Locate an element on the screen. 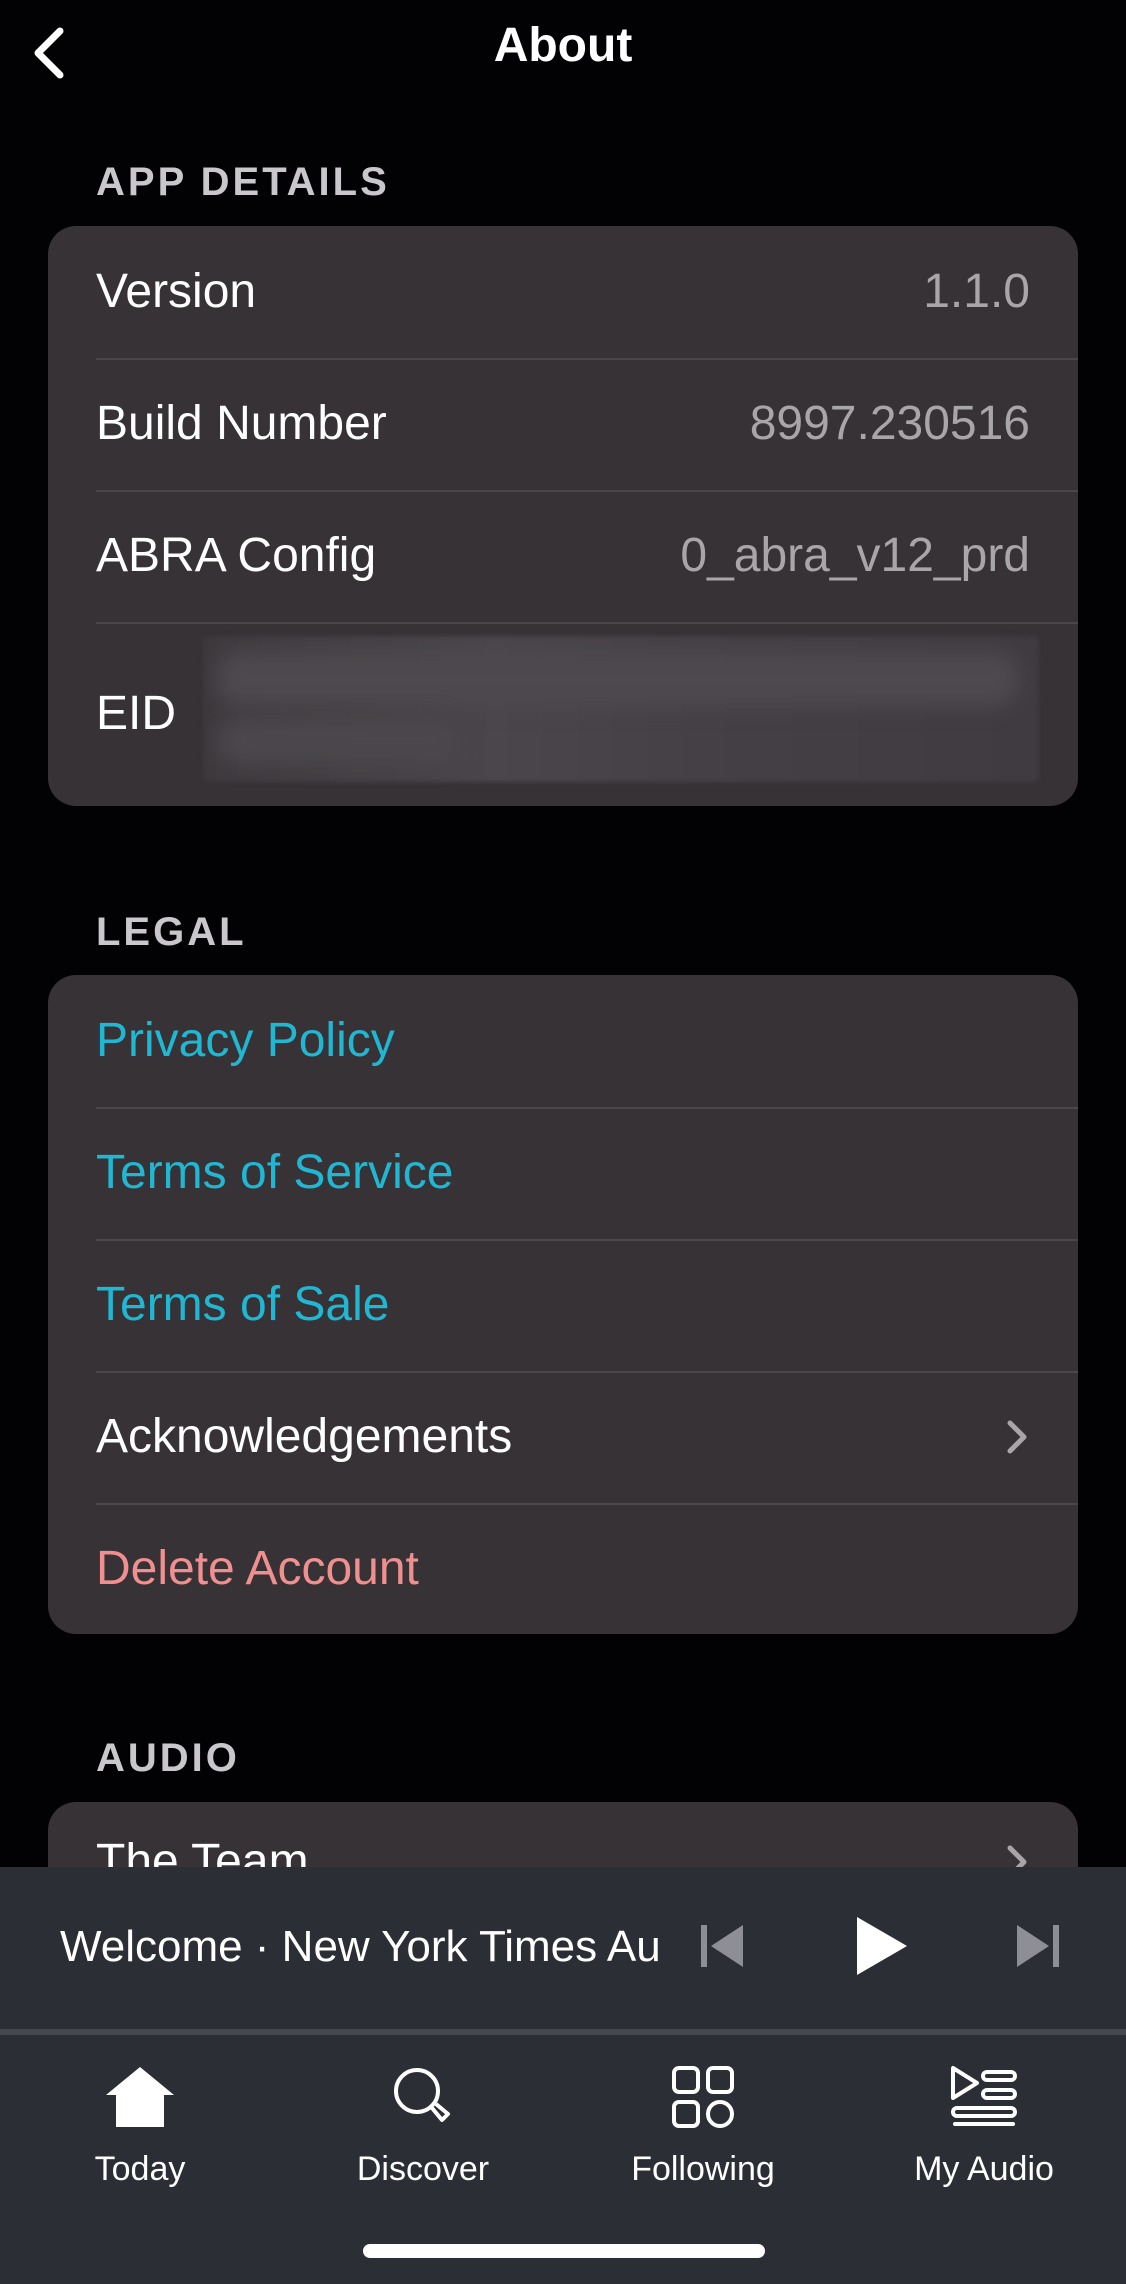 The height and width of the screenshot is (2284, 1126). row-label: Privacy Policy is located at coordinates (245, 1040).